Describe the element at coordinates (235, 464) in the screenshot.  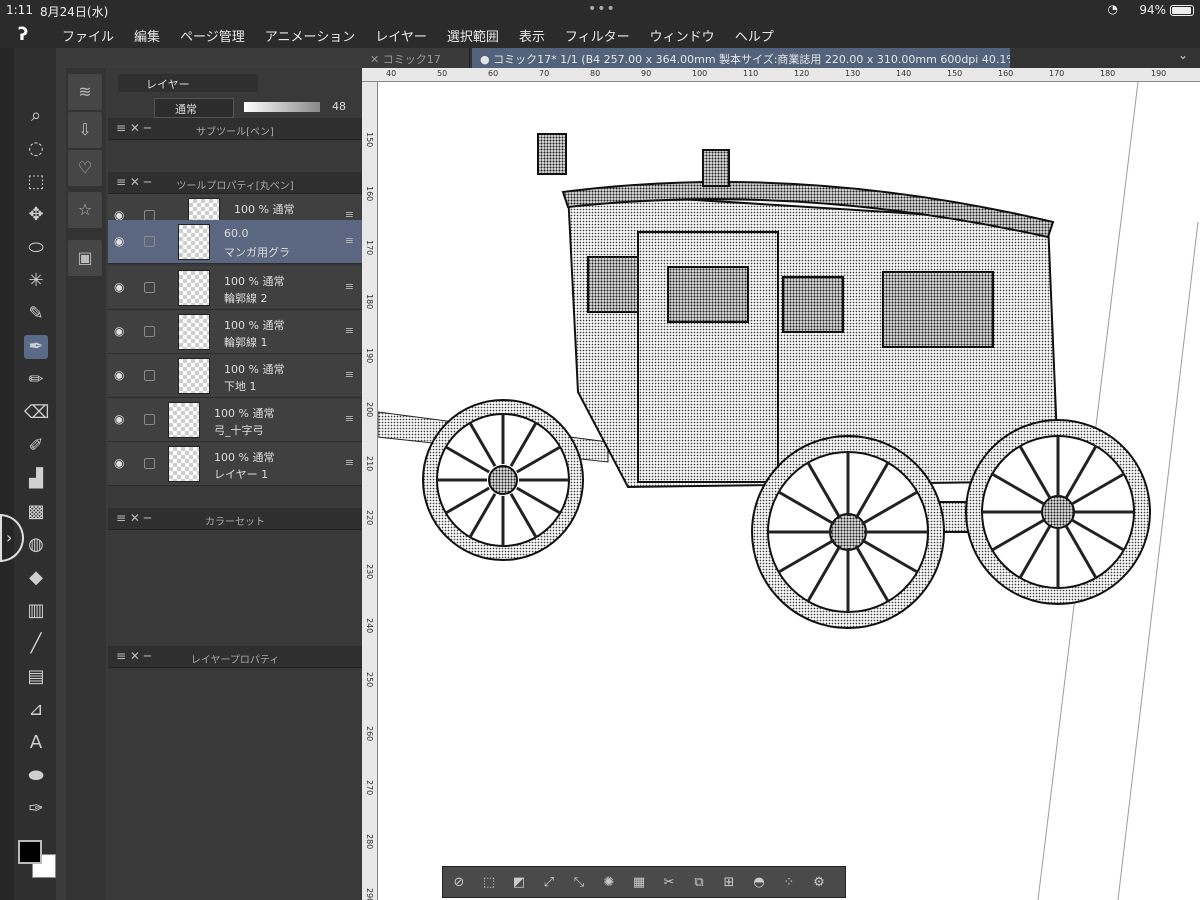
I see `layer-row: ◉ 100 % 通常 レイヤー 1 ≡` at that location.